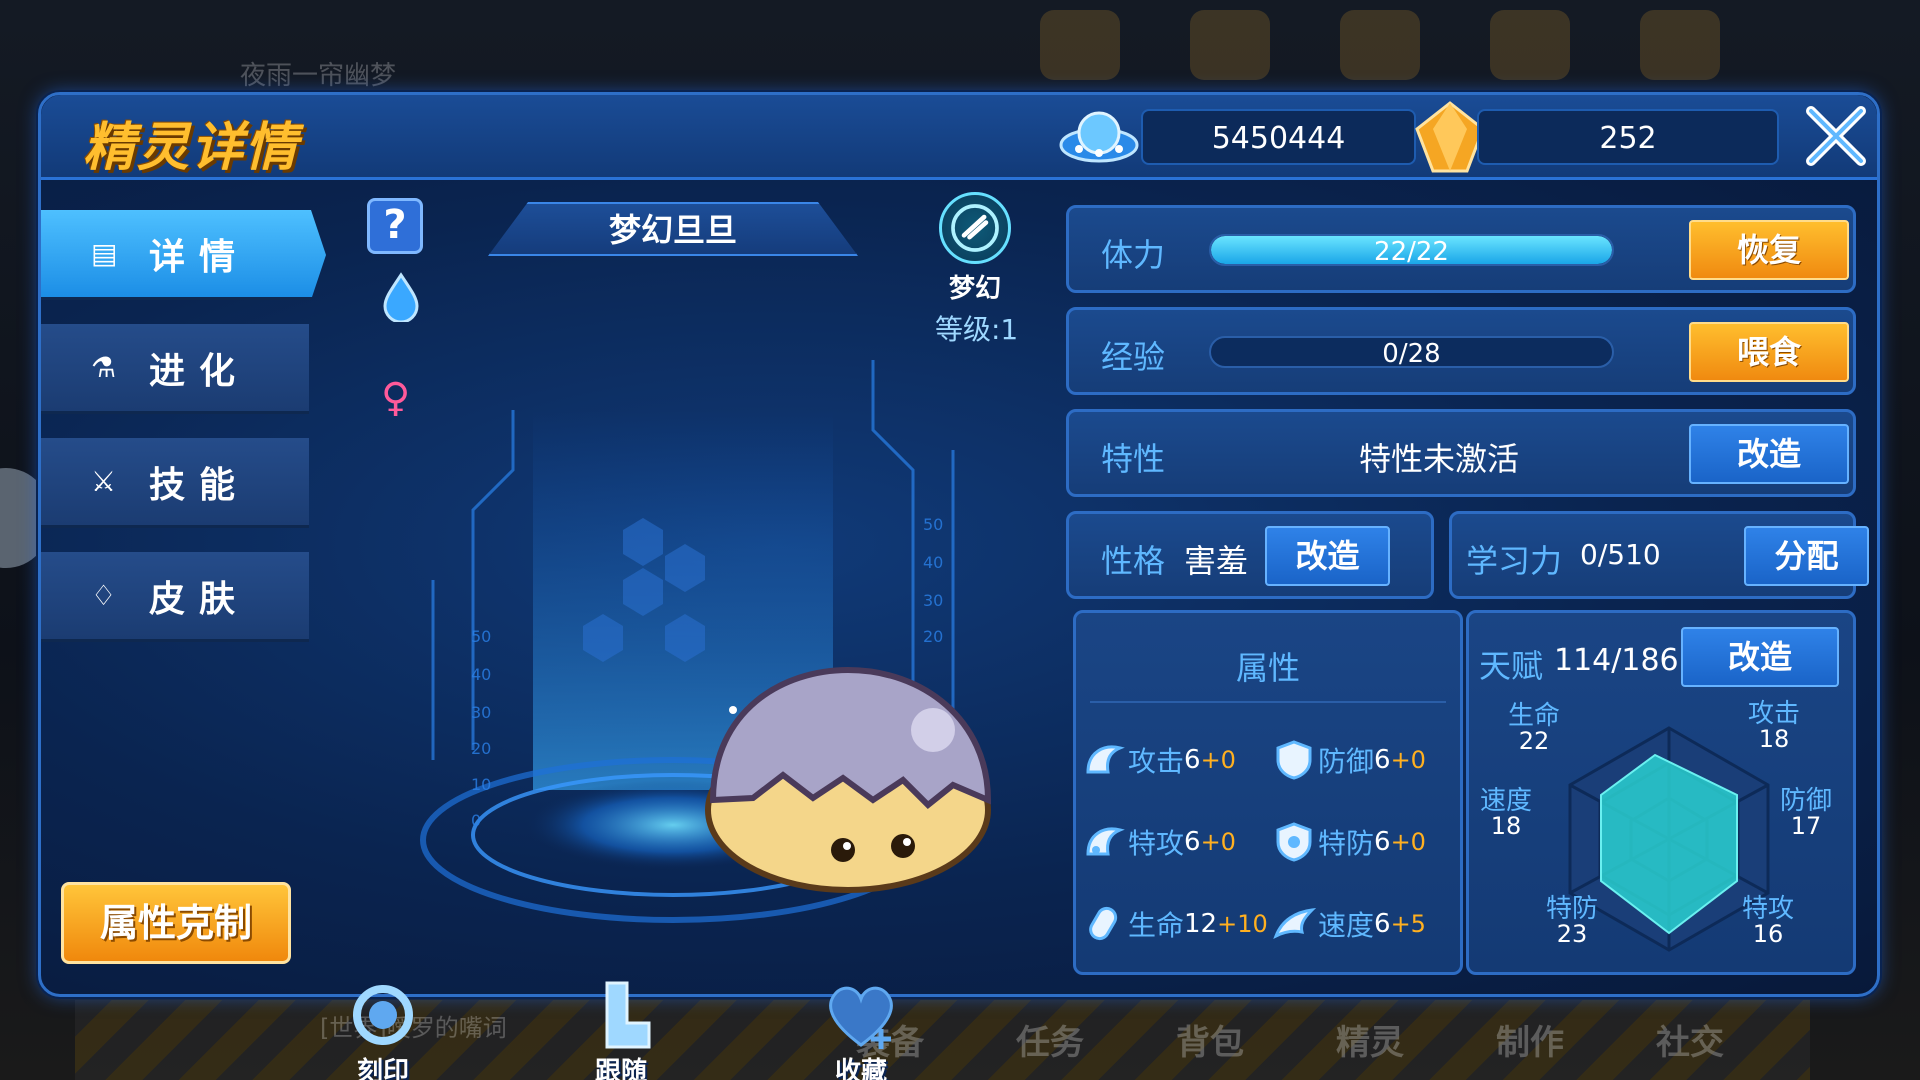 The height and width of the screenshot is (1080, 1920). Describe the element at coordinates (1294, 760) in the screenshot. I see `shield-icon` at that location.